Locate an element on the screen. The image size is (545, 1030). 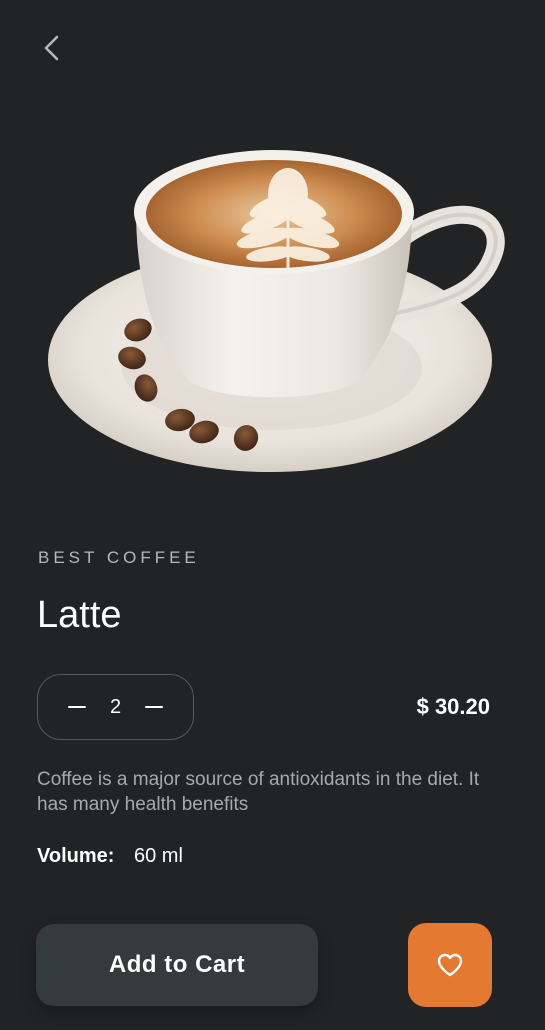
product-category: BEST COFFEE is located at coordinates (119, 557).